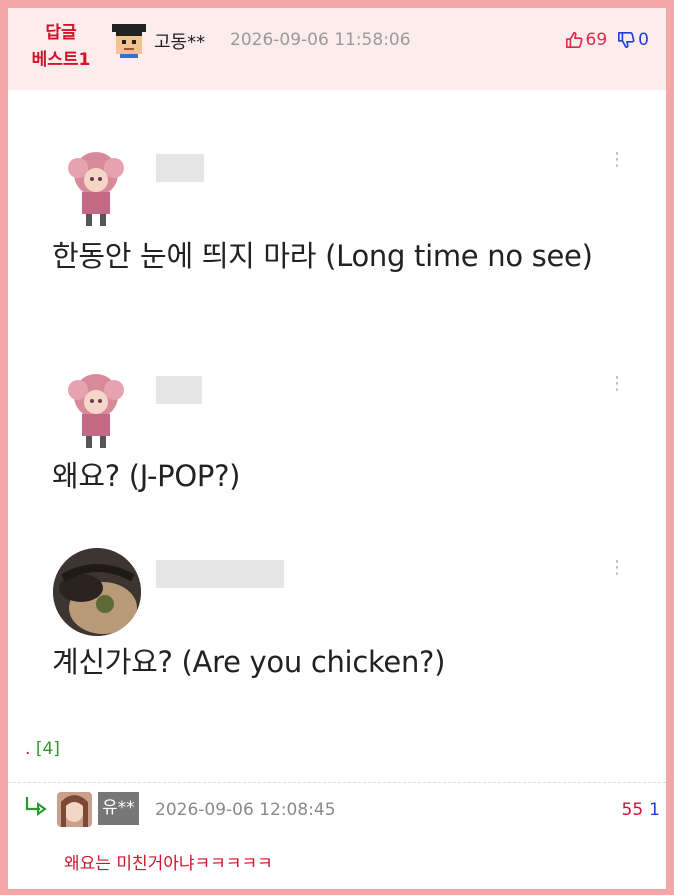  What do you see at coordinates (146, 476) in the screenshot?
I see `tweet-text: 왜요? (J-POP?)` at bounding box center [146, 476].